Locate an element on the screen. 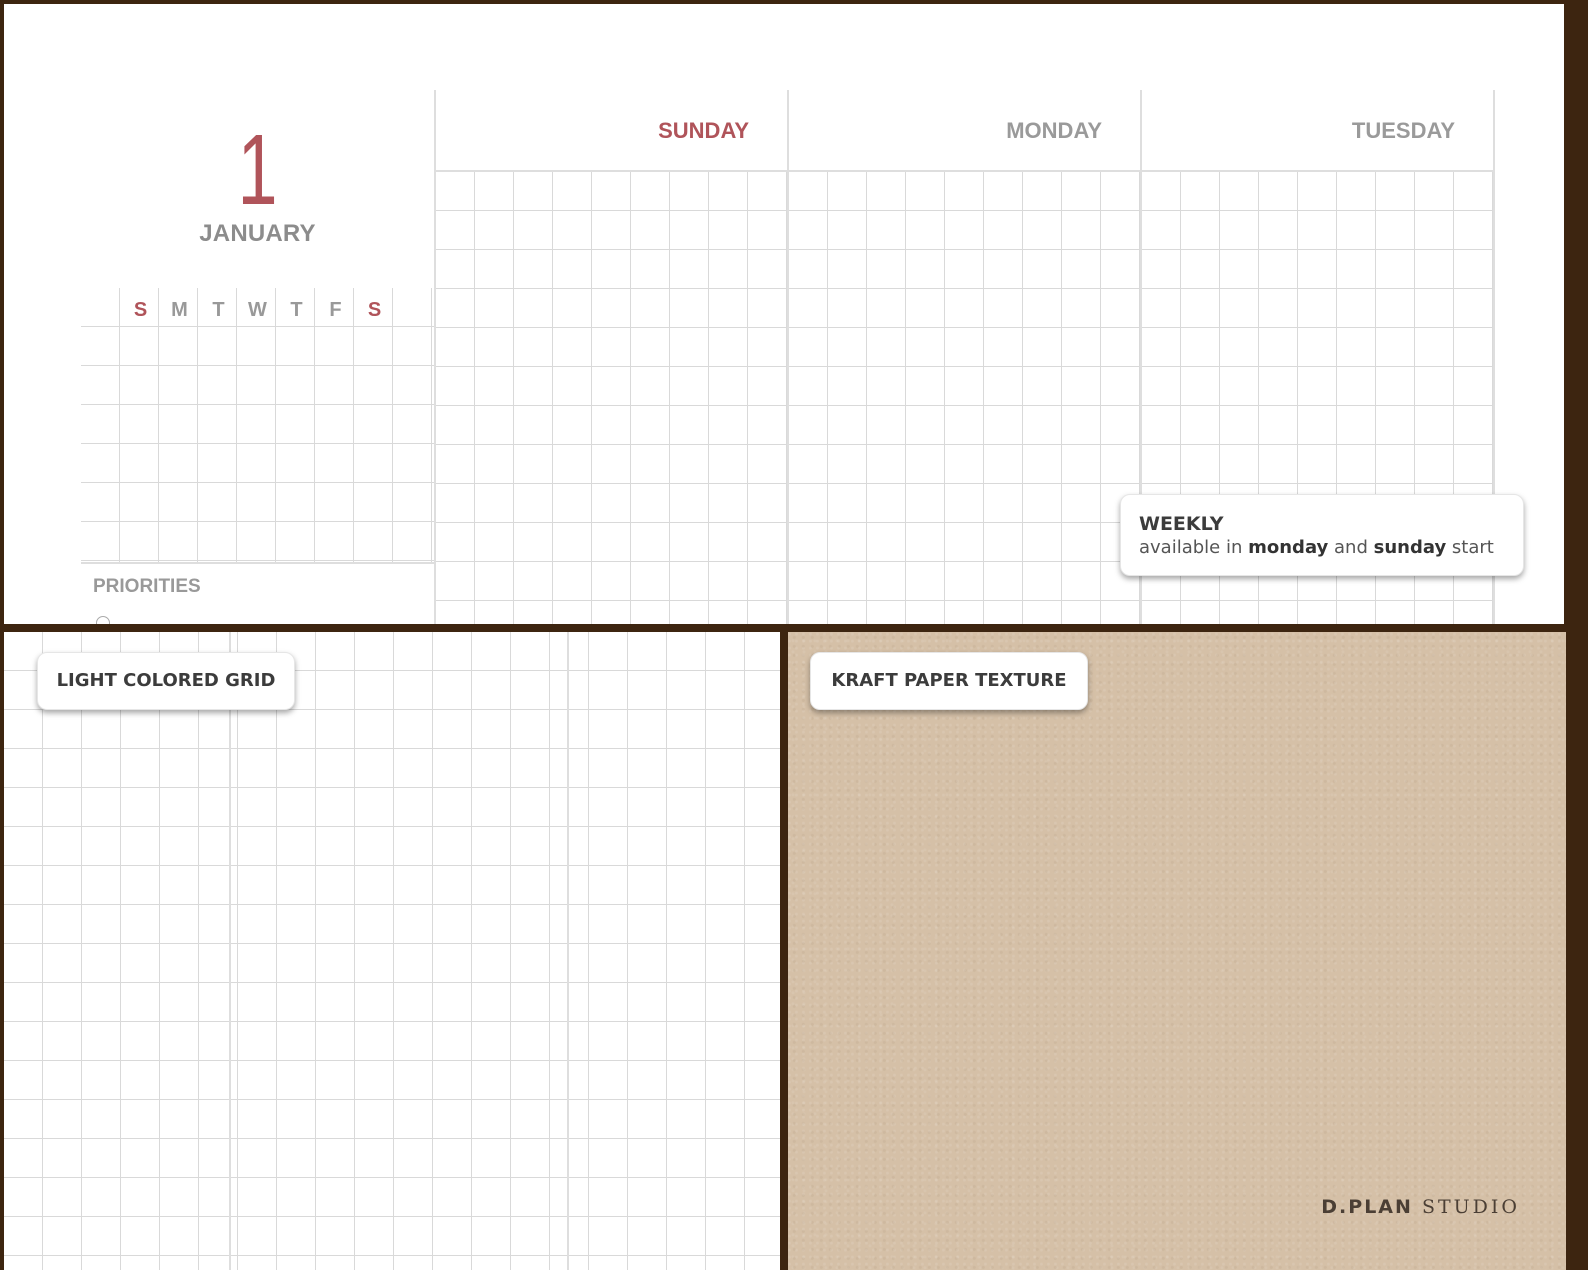 This screenshot has height=1270, width=1588. day-number: 1 is located at coordinates (257, 170).